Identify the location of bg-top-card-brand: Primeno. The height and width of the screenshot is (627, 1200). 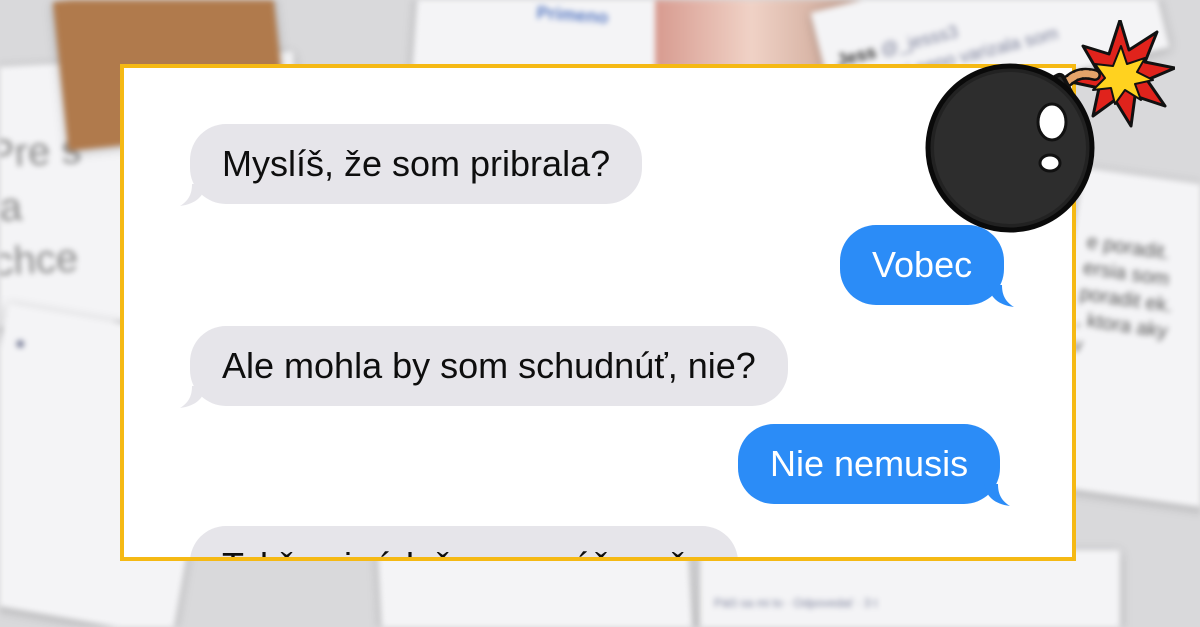
(572, 15).